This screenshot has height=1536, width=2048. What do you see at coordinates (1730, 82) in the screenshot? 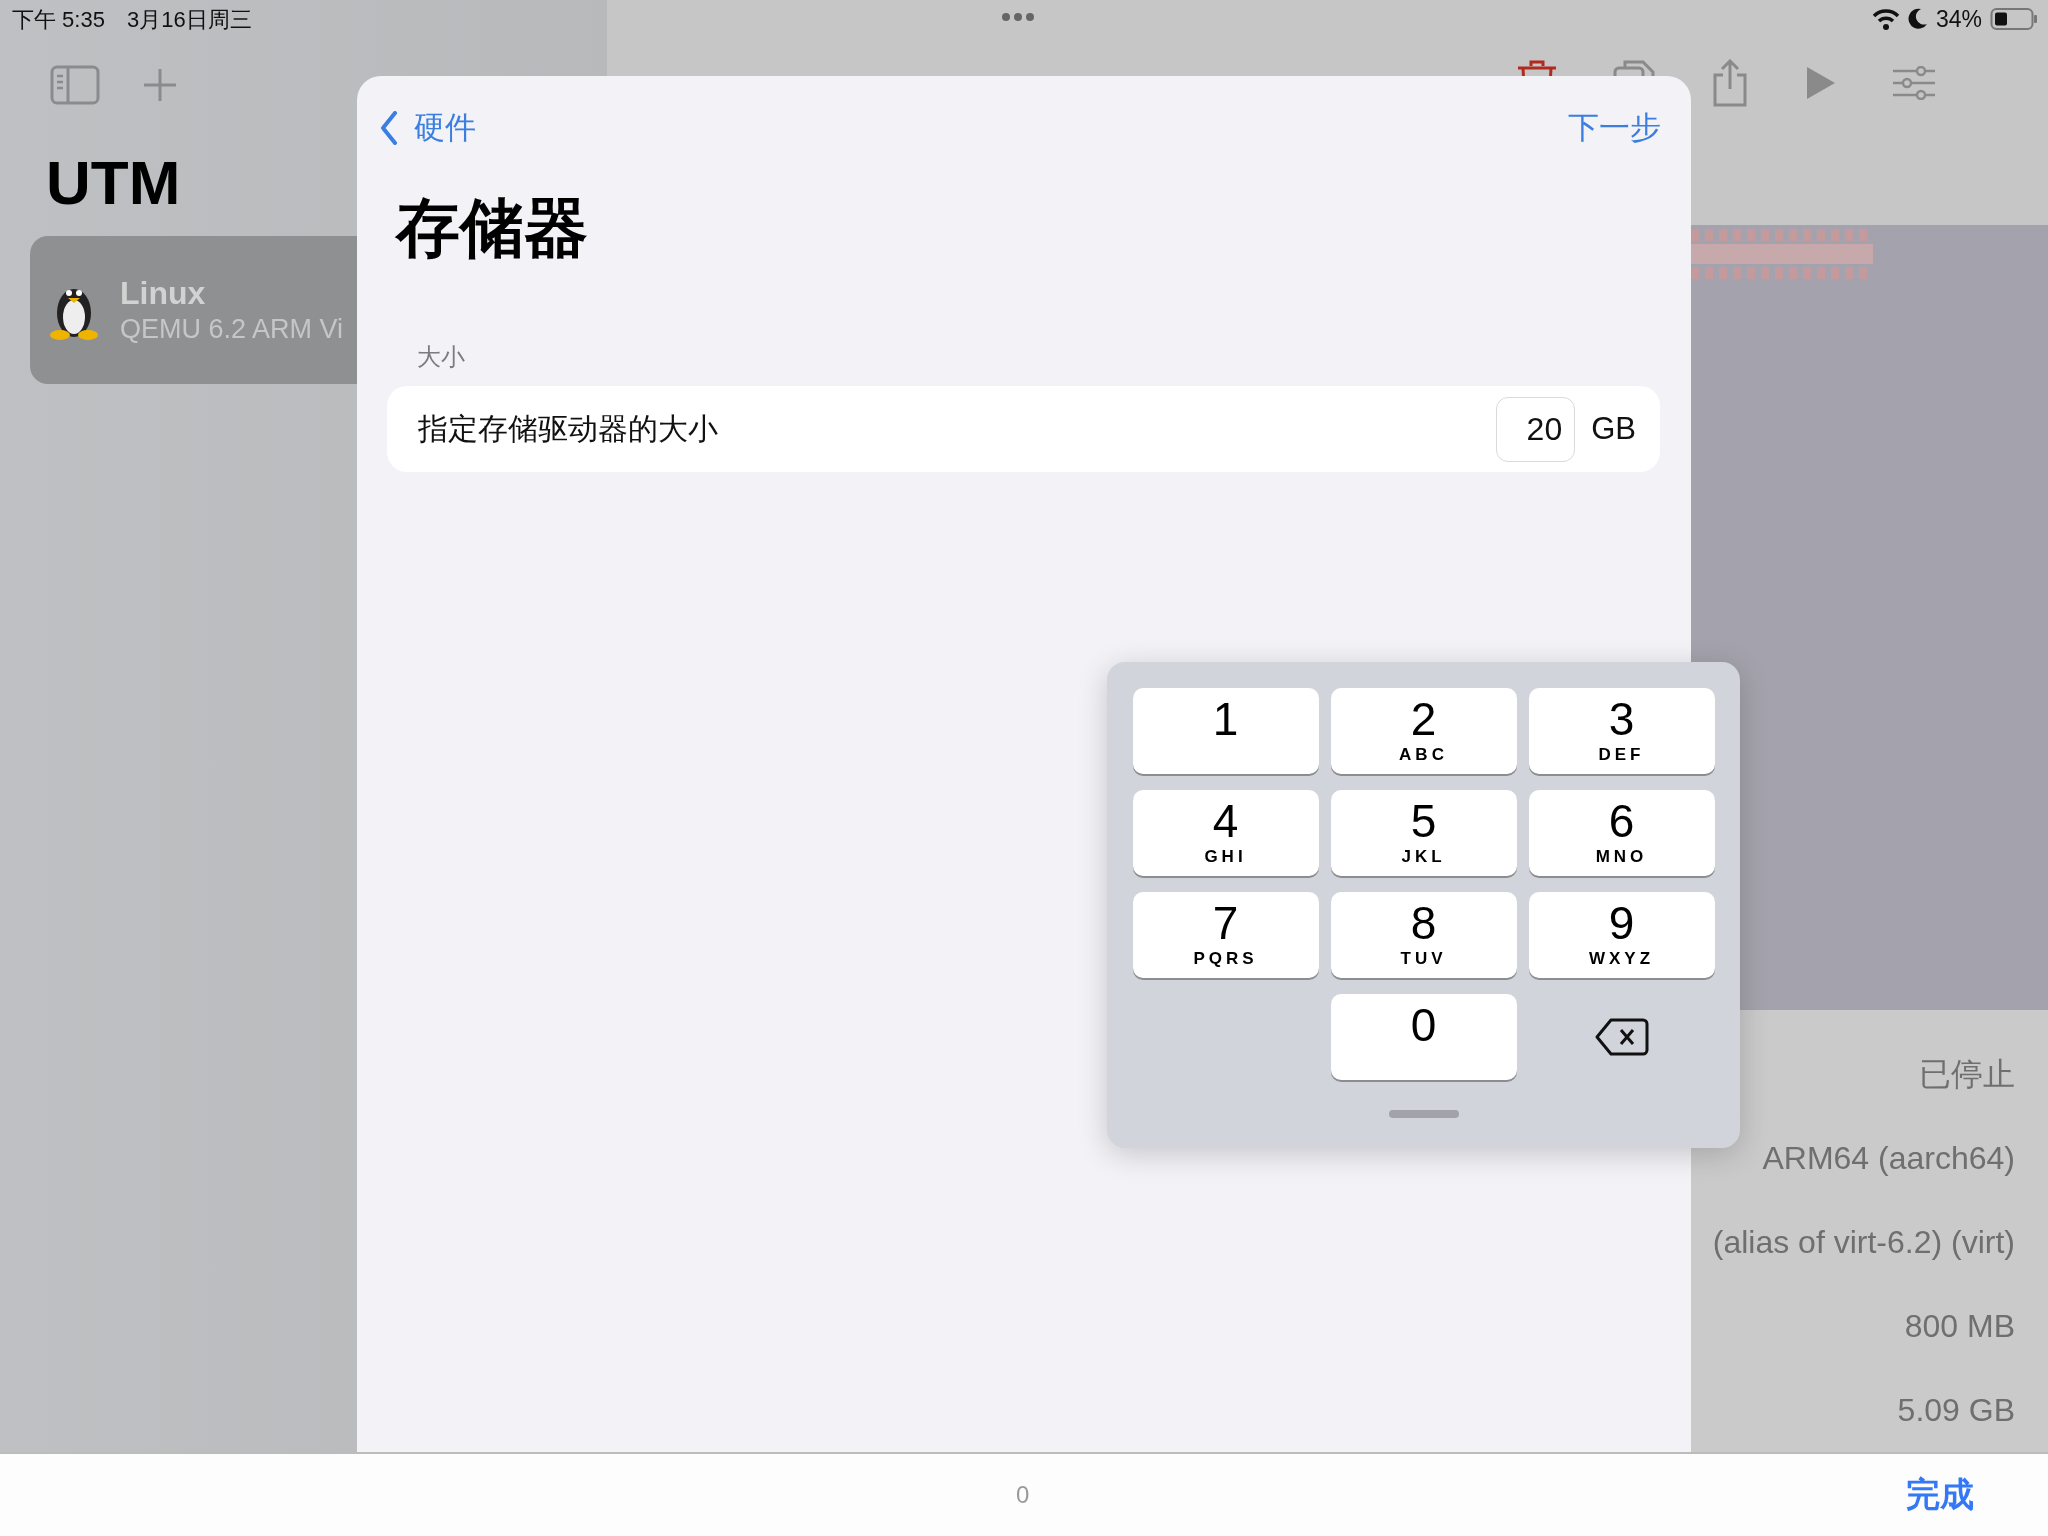
I see `share-icon` at bounding box center [1730, 82].